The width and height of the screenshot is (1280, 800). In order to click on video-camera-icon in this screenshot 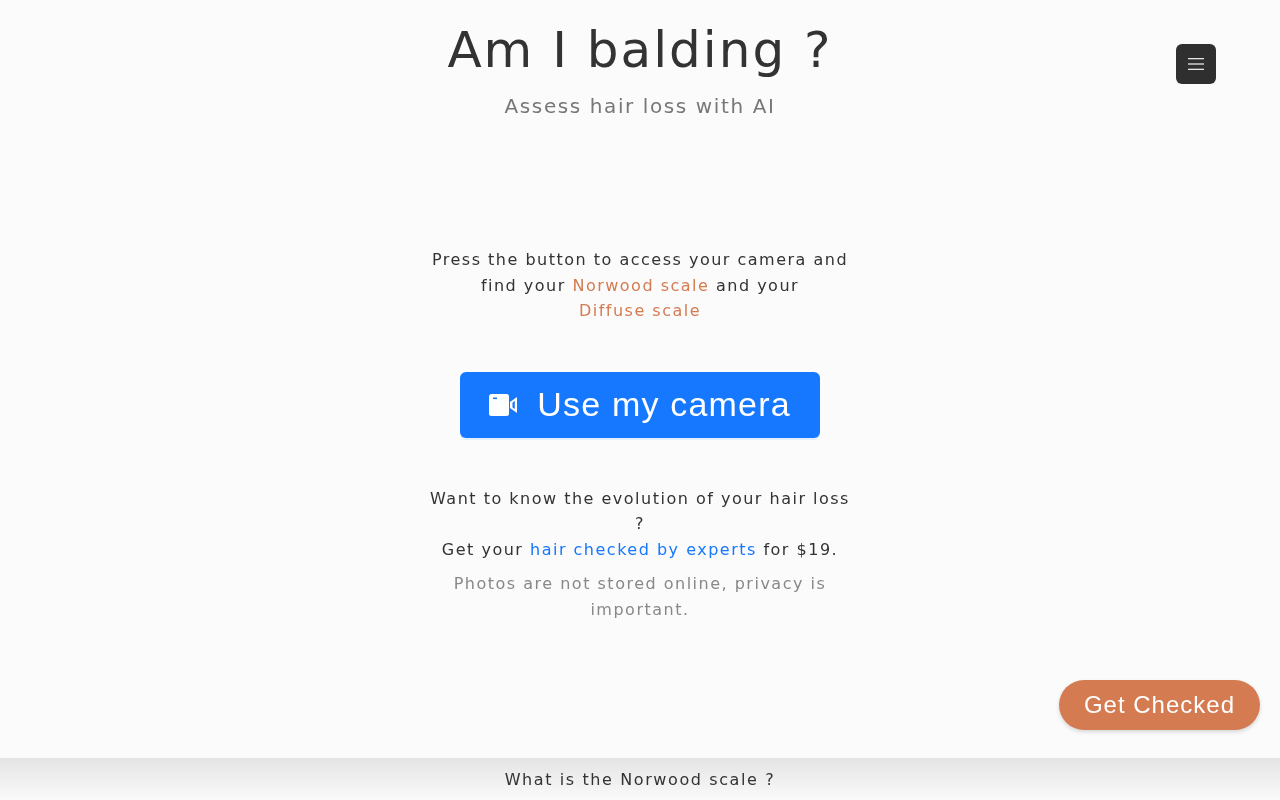, I will do `click(503, 404)`.